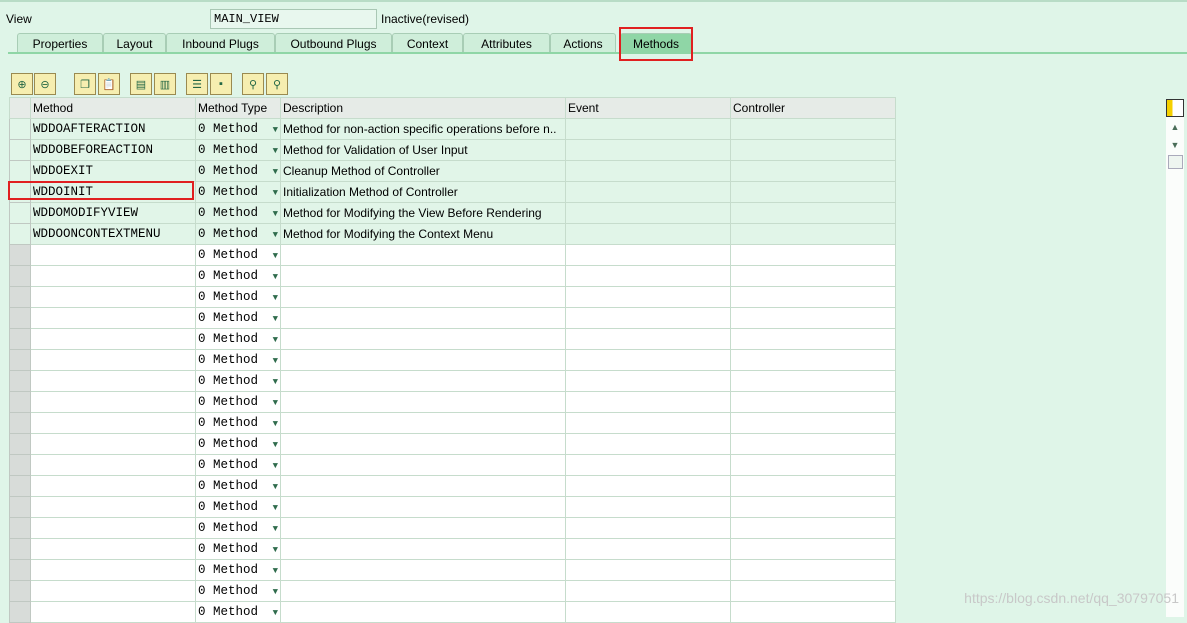  Describe the element at coordinates (1175, 358) in the screenshot. I see `vertical-scrollbar` at that location.